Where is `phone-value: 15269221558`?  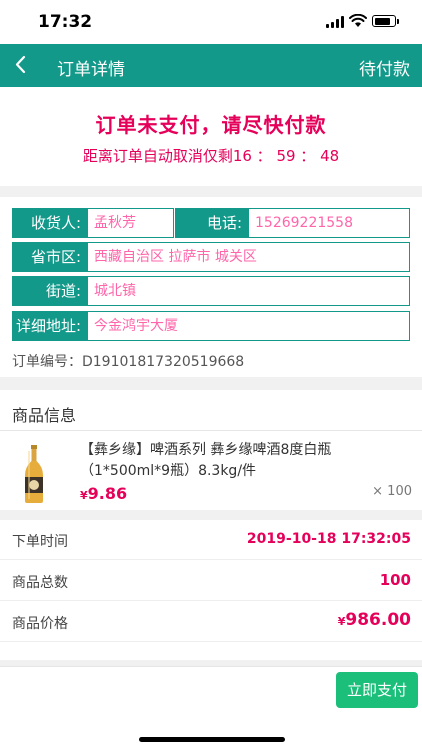 phone-value: 15269221558 is located at coordinates (329, 223).